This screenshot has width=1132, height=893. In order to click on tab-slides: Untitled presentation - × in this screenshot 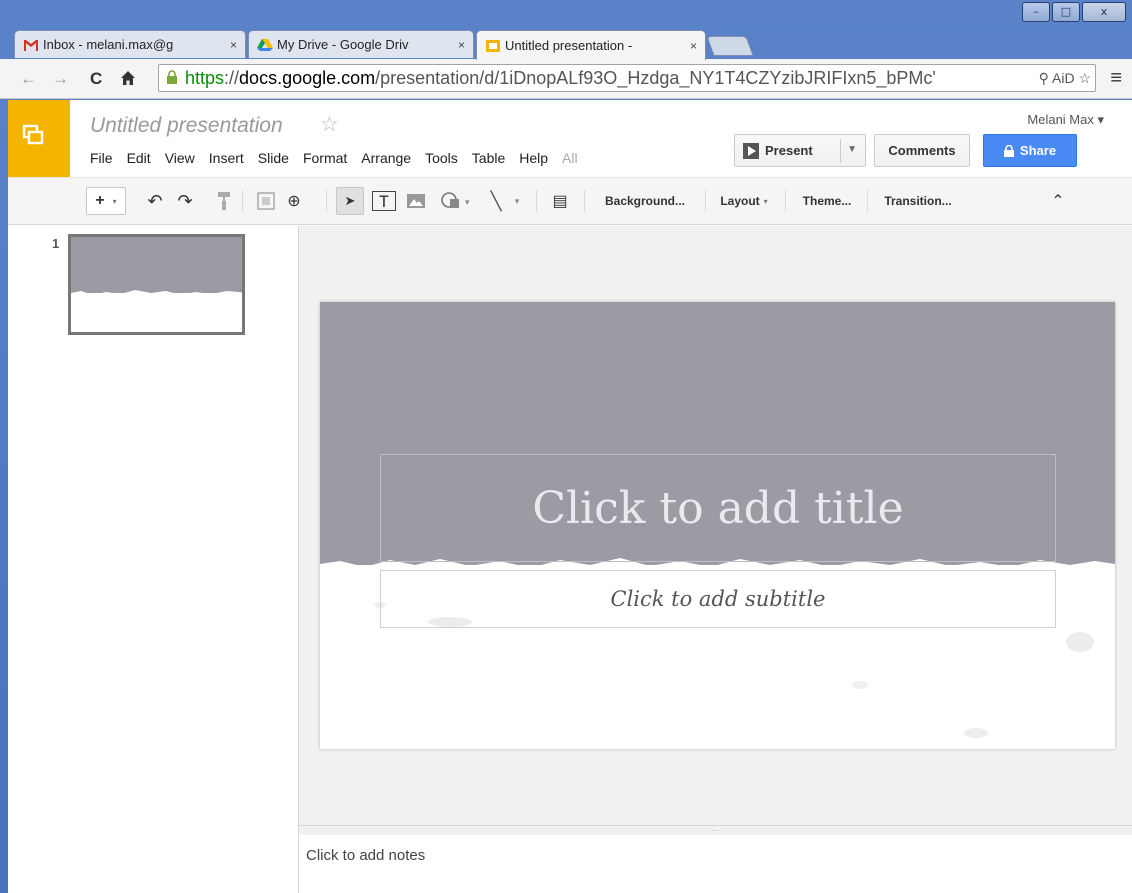, I will do `click(591, 45)`.